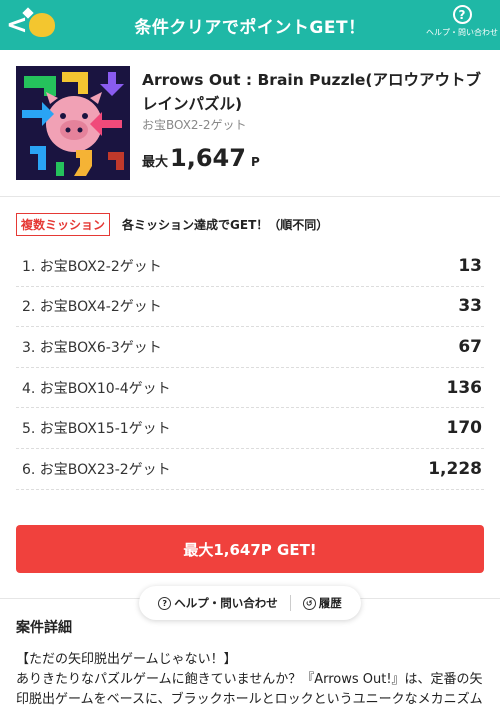  Describe the element at coordinates (96, 388) in the screenshot. I see `mission-name: 4. お宝BOX10-4ゲット` at that location.